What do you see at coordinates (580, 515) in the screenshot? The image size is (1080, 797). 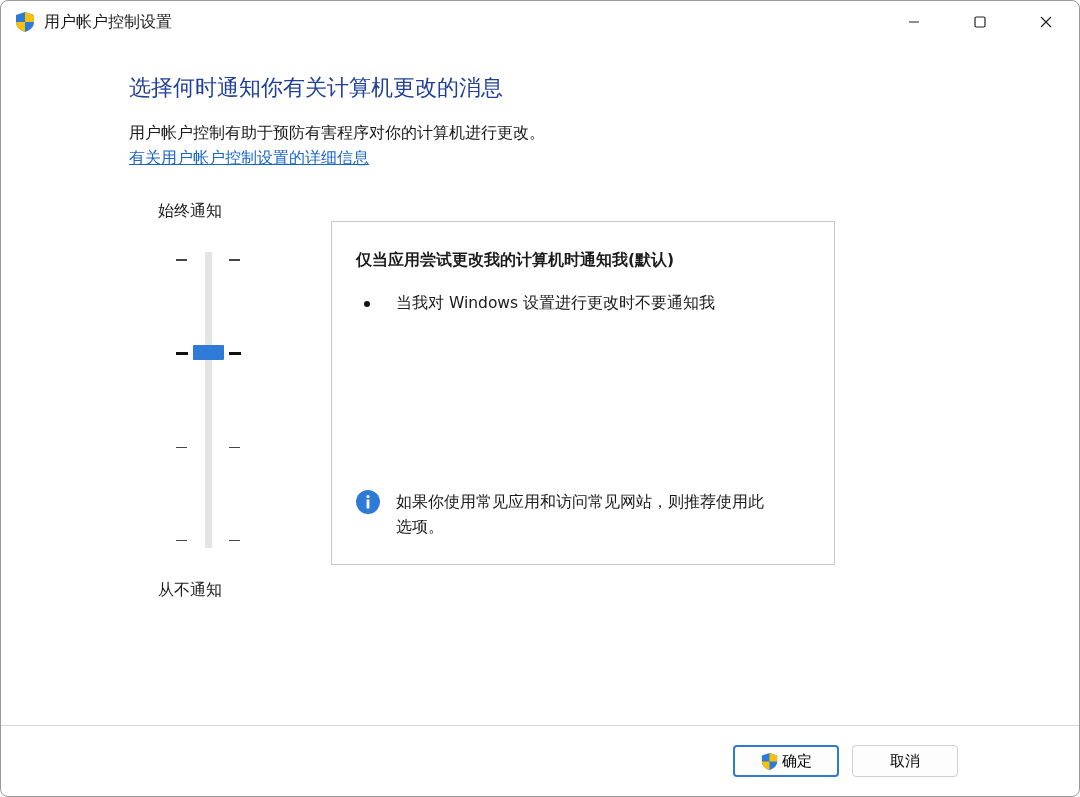 I see `note-text: 如果你使用常见应用和访问常见网站，则推荐使用此选项。` at bounding box center [580, 515].